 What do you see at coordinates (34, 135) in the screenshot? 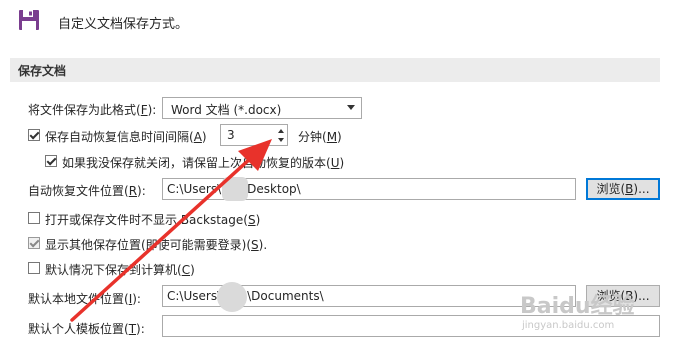
I see `autorecover-checkbox` at bounding box center [34, 135].